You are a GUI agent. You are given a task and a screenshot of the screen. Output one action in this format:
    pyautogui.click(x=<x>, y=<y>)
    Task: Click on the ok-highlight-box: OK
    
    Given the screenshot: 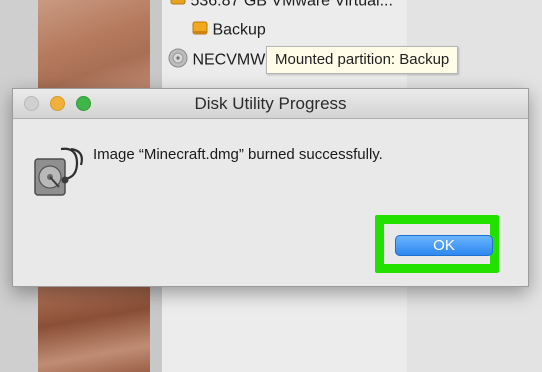 What is the action you would take?
    pyautogui.click(x=437, y=244)
    